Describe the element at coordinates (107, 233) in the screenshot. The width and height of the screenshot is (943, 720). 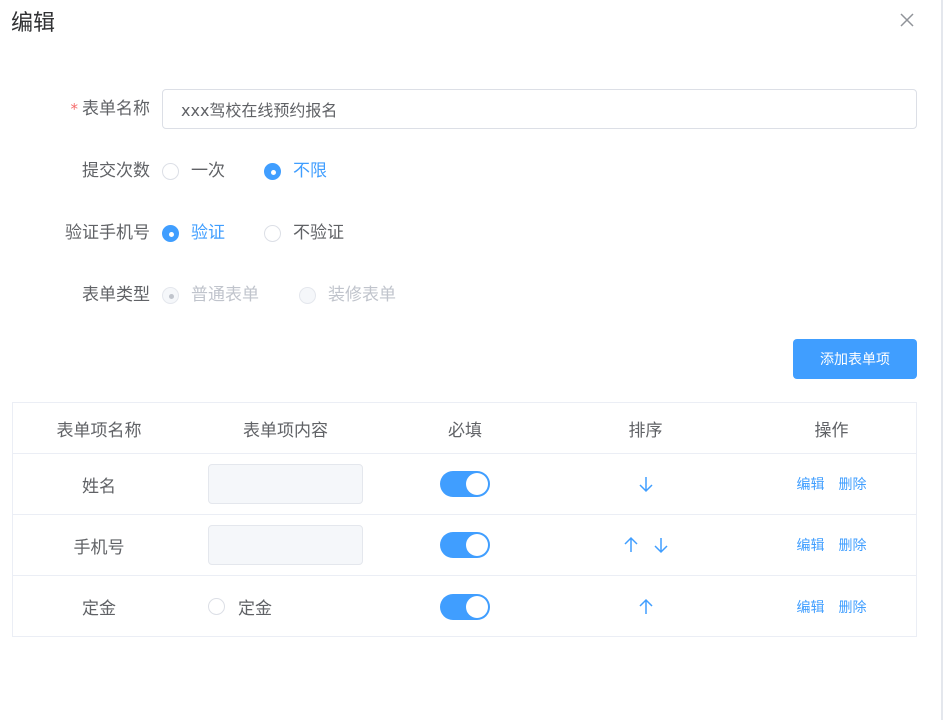
I see `verify-phone-label: 验证手机号` at that location.